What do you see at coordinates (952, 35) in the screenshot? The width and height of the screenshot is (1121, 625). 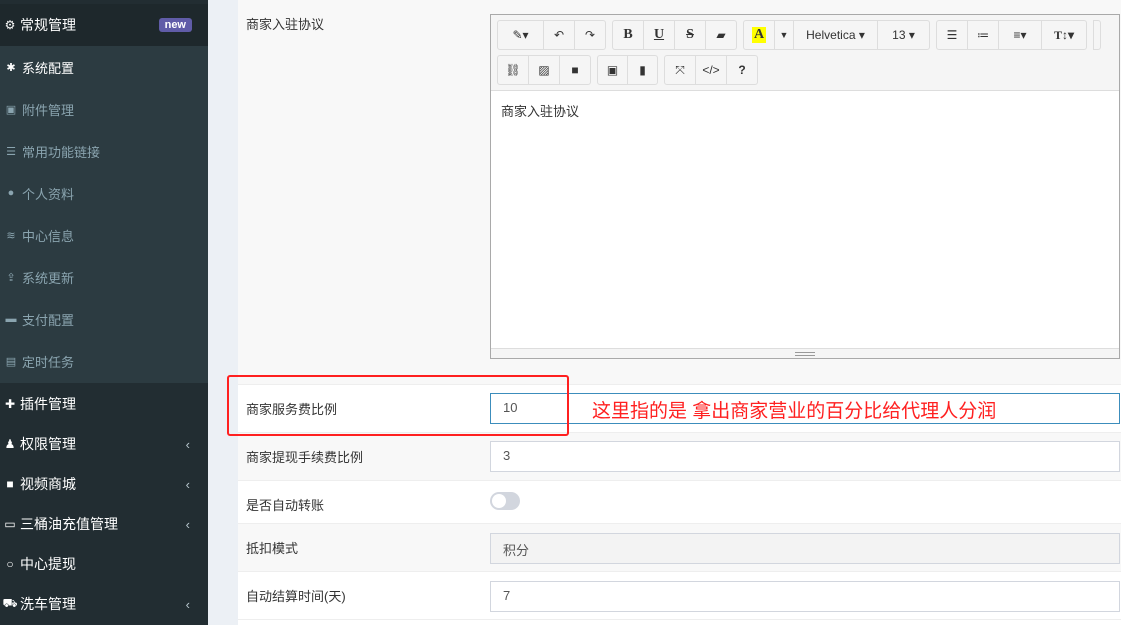 I see `unordered-list-icon: ☰` at bounding box center [952, 35].